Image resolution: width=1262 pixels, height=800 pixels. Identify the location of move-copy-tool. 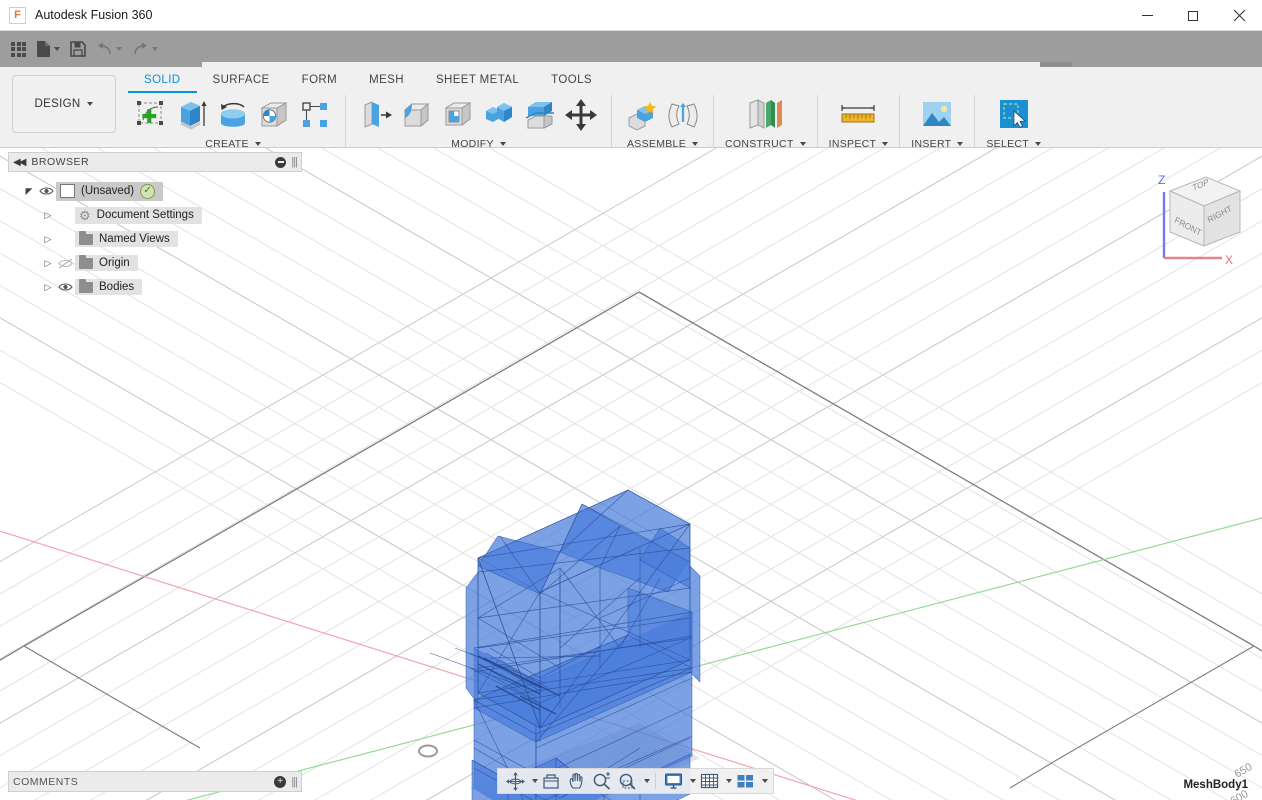
(581, 115).